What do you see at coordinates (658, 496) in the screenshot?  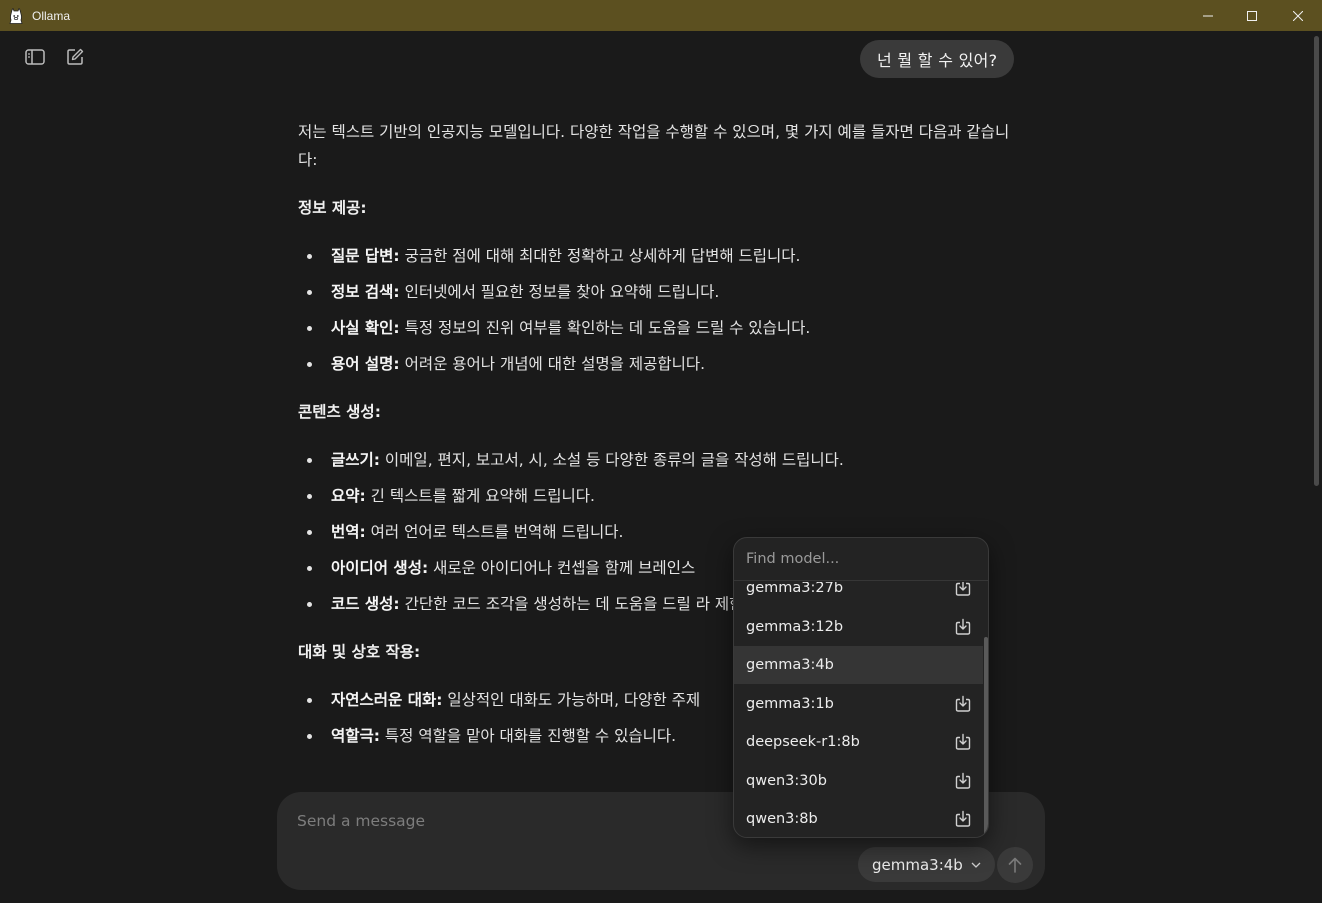 I see `list-item: 요약: 긴 텍스트를 짧게 요약해 드립니다.` at bounding box center [658, 496].